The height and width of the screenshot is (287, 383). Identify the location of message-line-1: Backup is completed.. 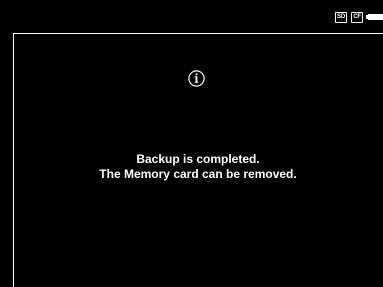
(198, 159).